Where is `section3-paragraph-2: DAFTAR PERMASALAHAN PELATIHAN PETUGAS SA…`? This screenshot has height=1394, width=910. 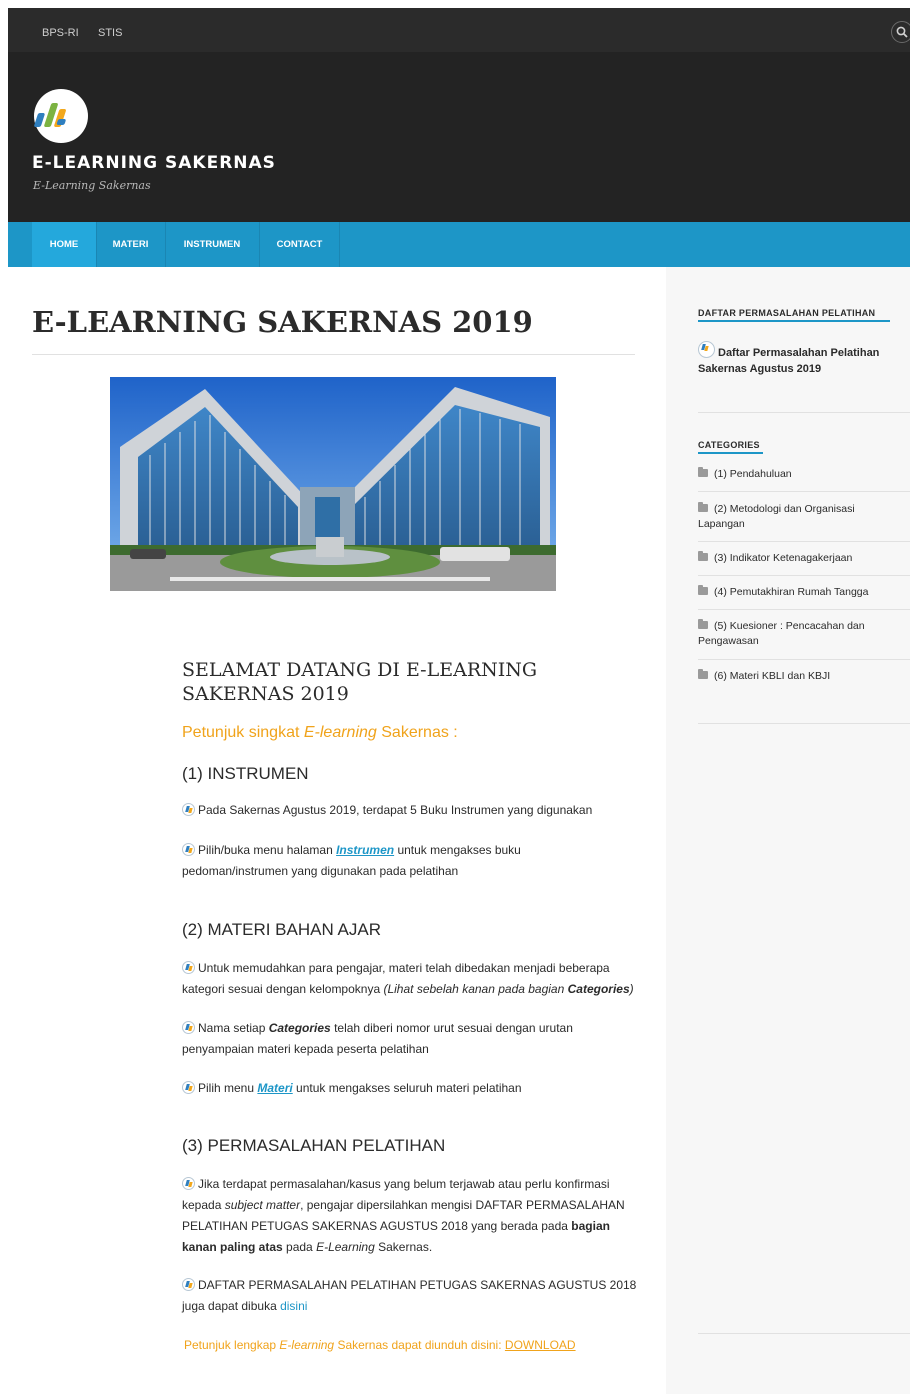
section3-paragraph-2: DAFTAR PERMASALAHAN PELATIHAN PETUGAS SA… is located at coordinates (409, 1295).